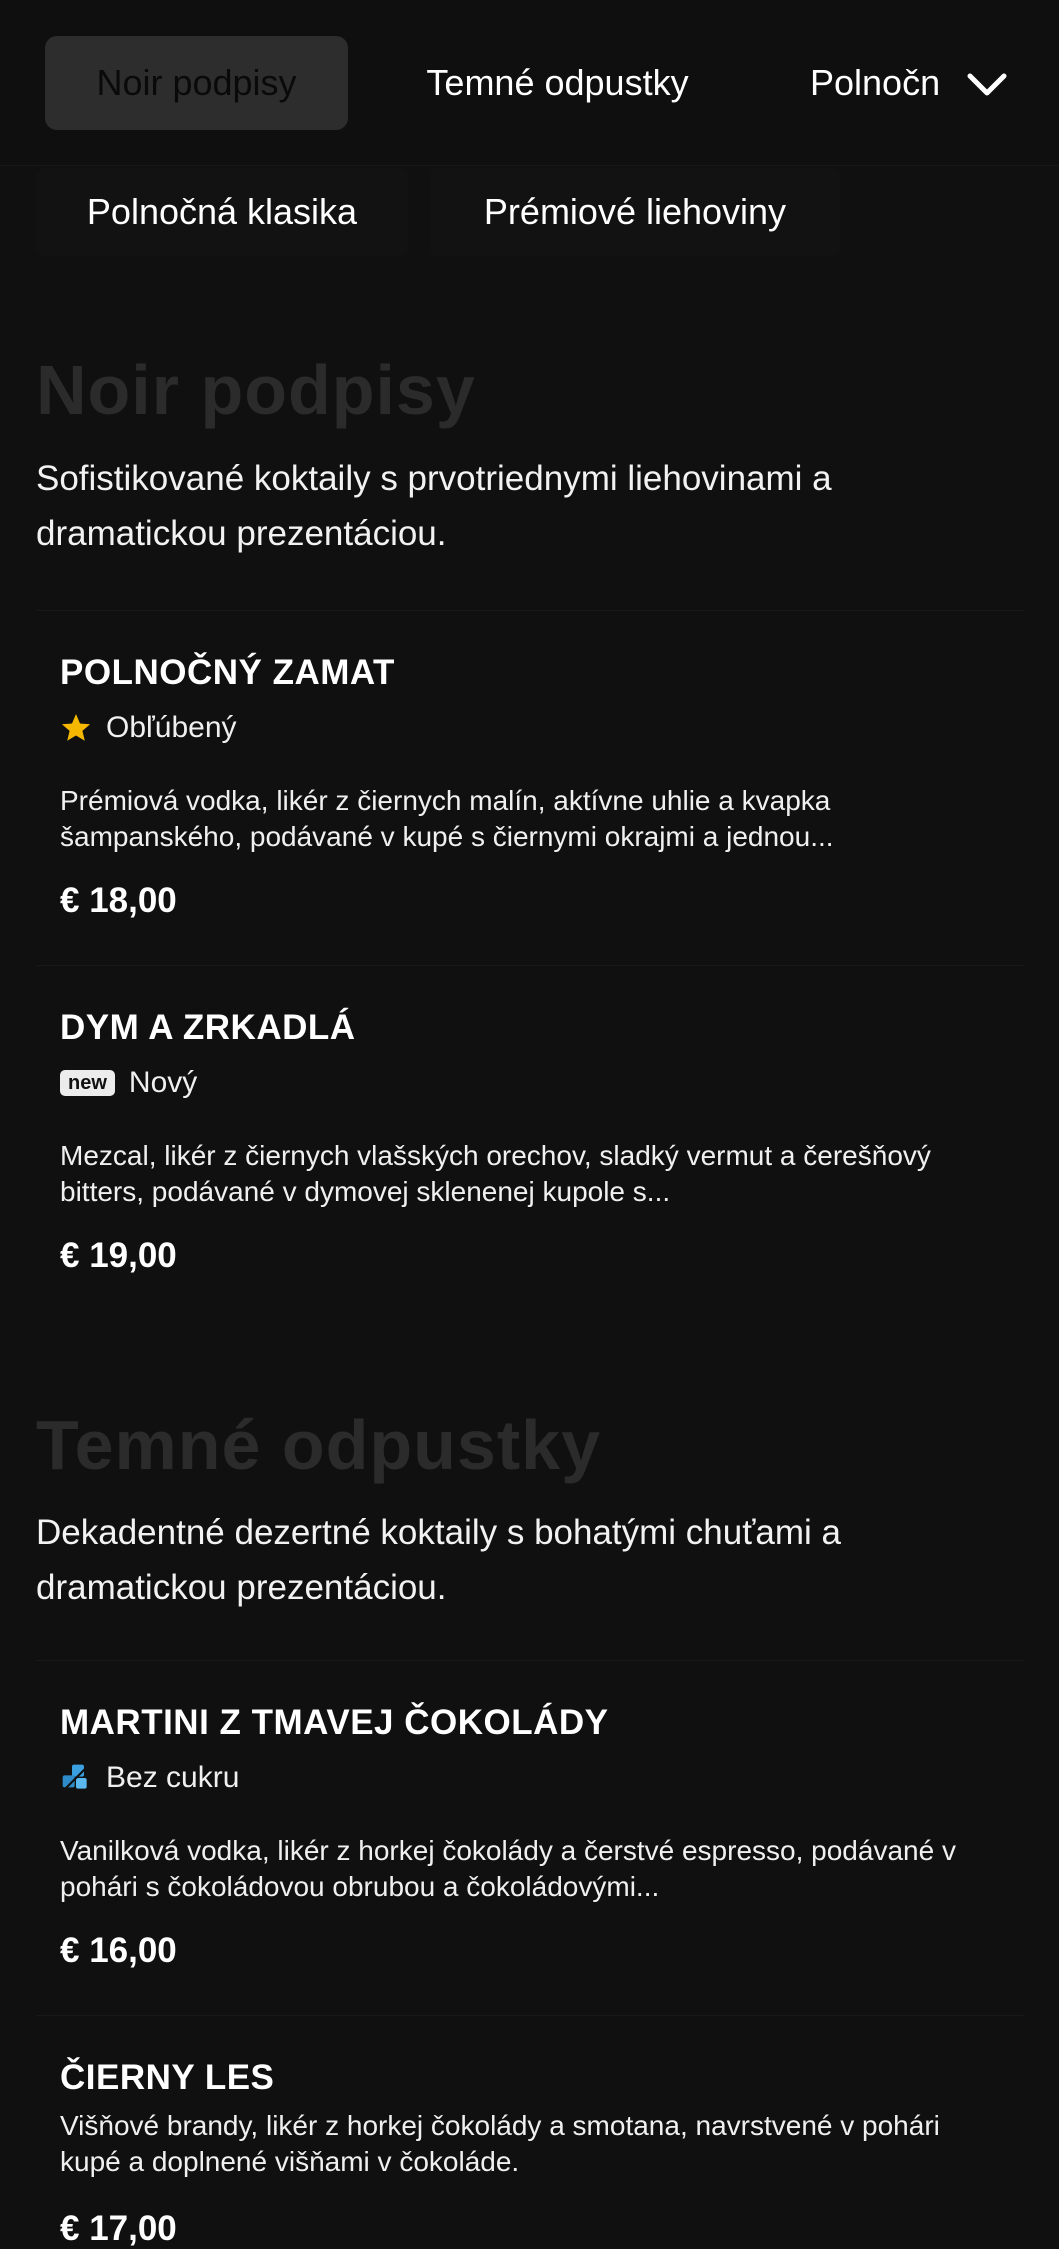  What do you see at coordinates (163, 1082) in the screenshot?
I see `tag-label: Nový` at bounding box center [163, 1082].